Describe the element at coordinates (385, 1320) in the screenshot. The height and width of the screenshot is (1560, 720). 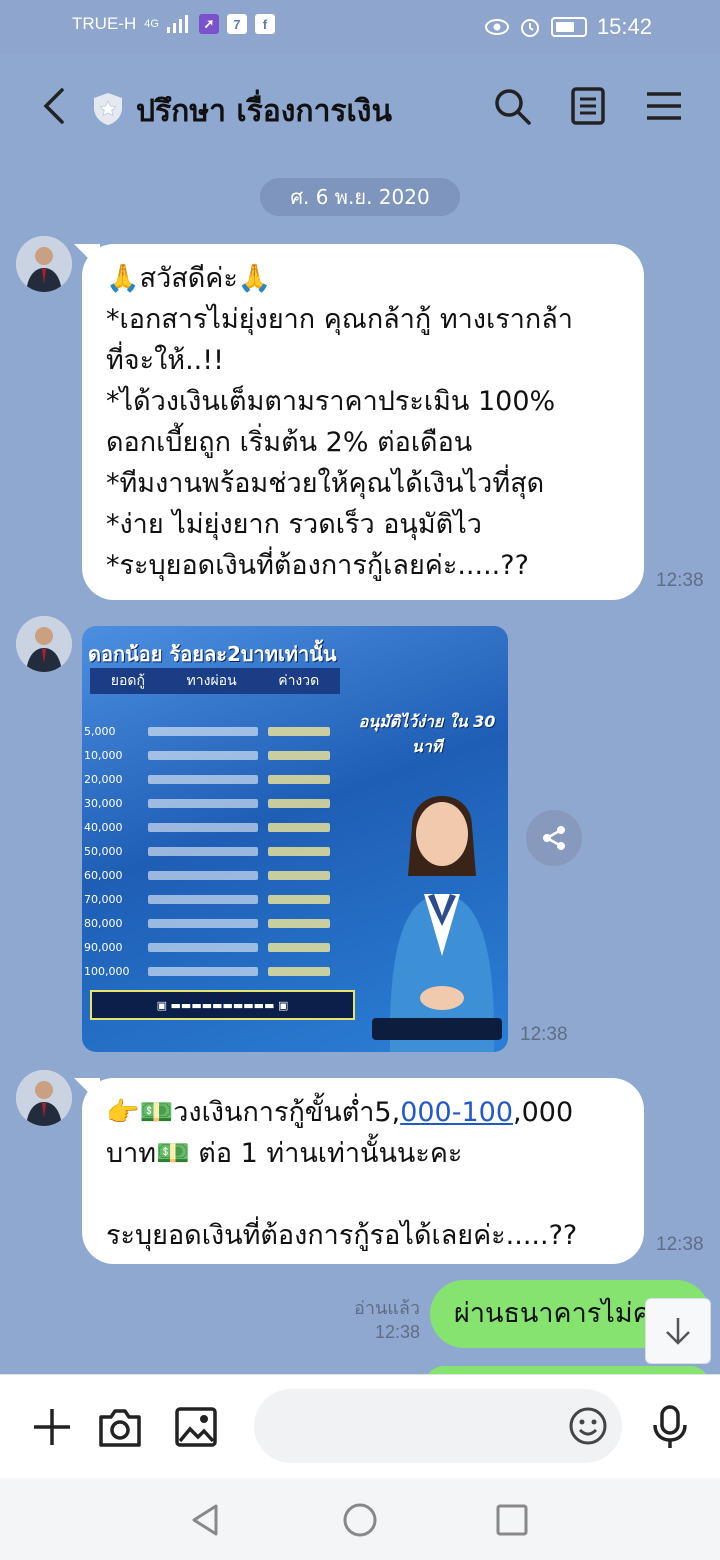
I see `read-receipt: อ่านแล้ว 12:38` at that location.